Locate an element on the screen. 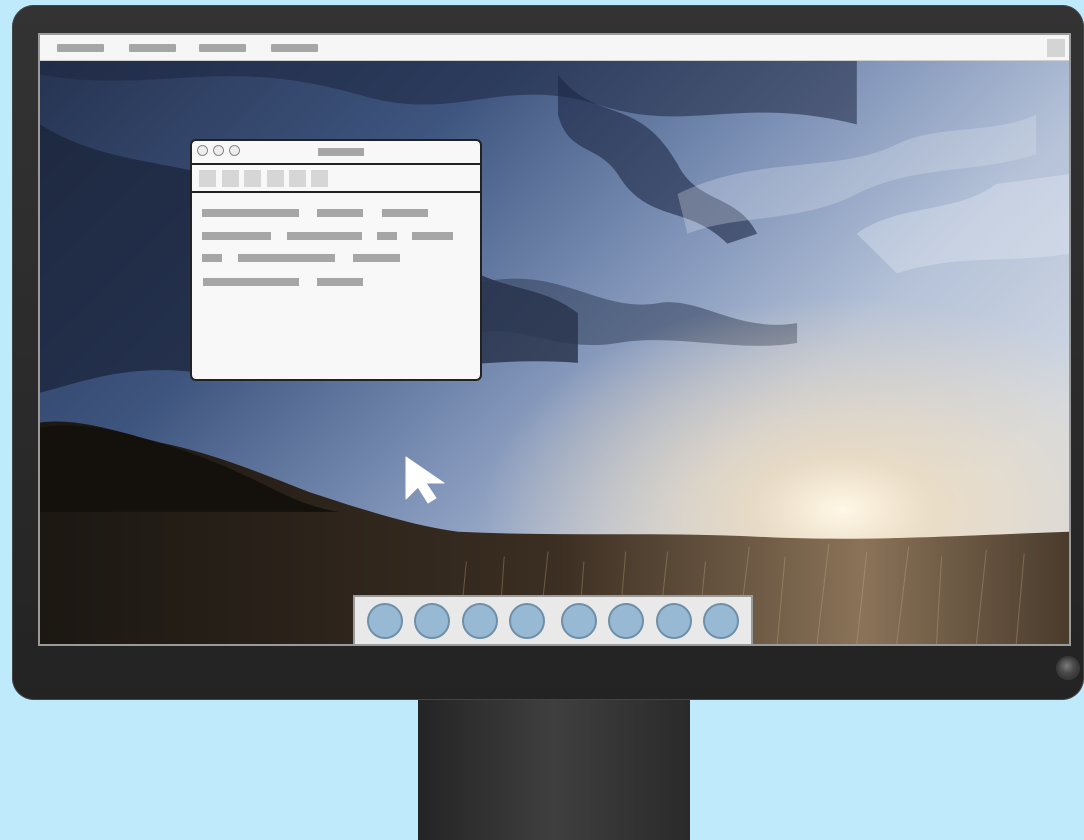  window-titlebar is located at coordinates (336, 153).